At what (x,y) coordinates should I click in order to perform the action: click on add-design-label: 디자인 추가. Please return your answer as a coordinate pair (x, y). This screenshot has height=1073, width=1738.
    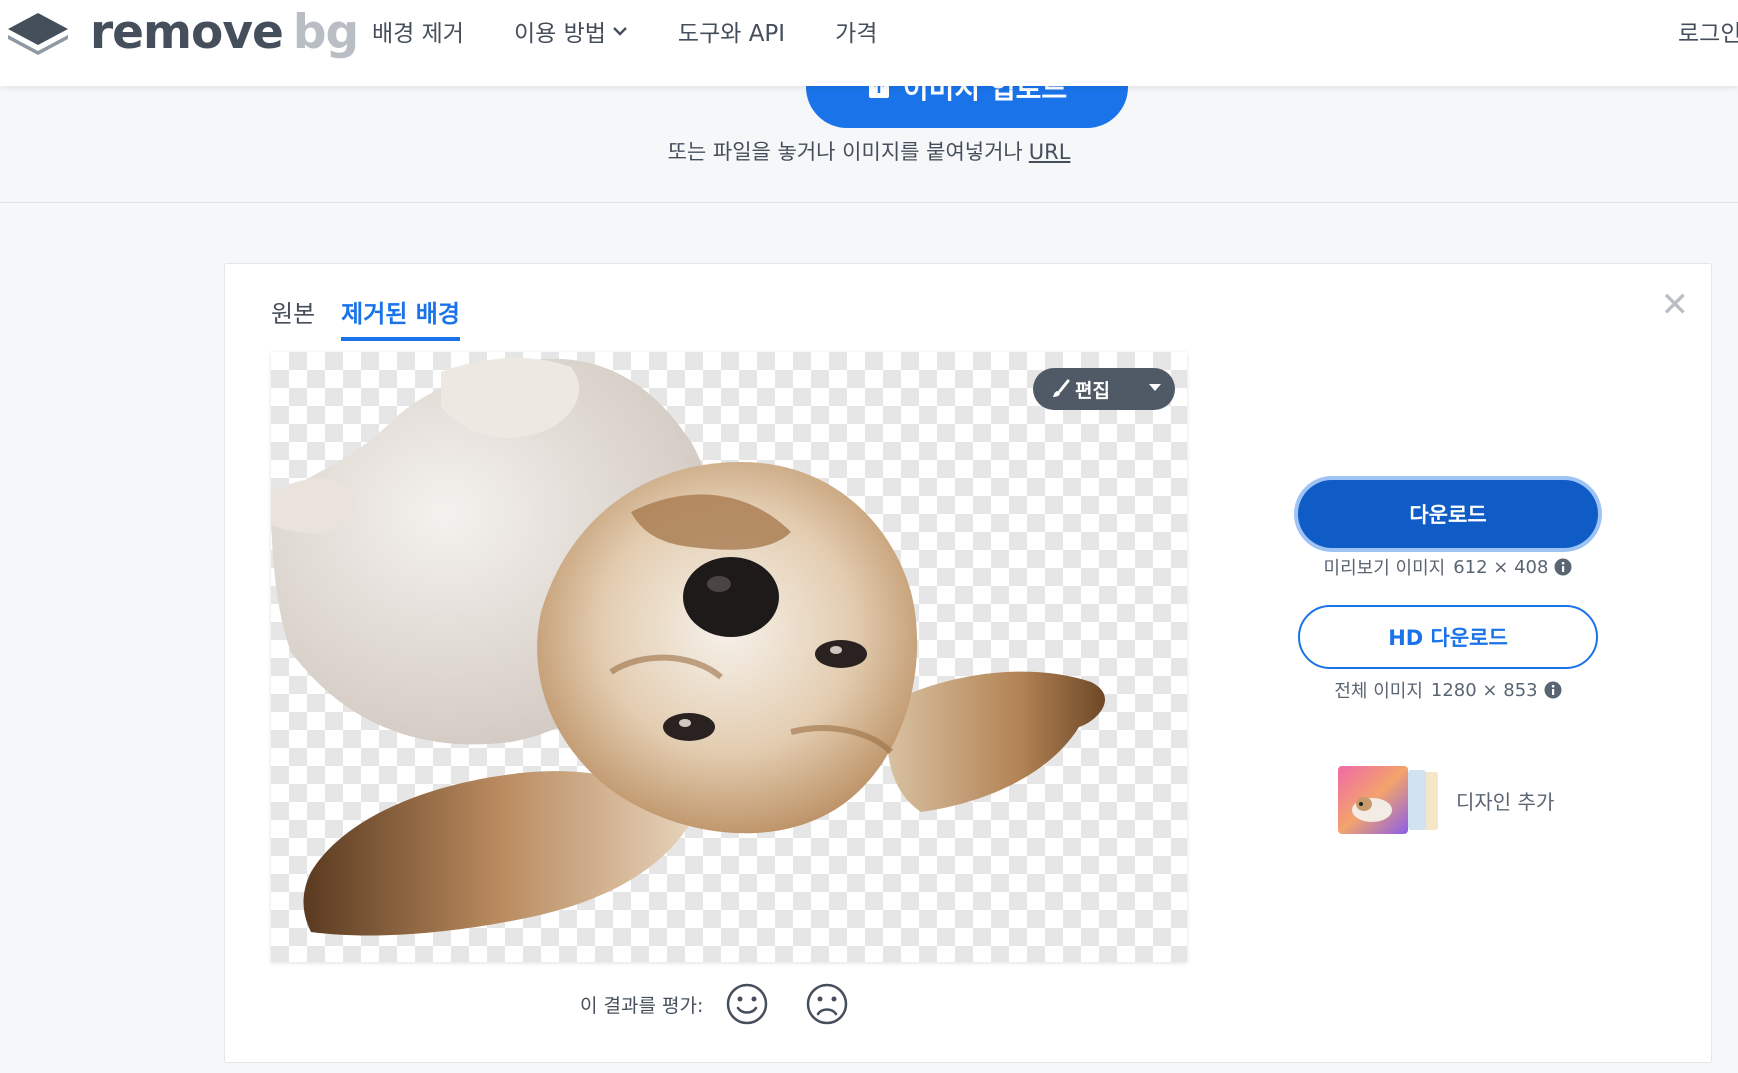
    Looking at the image, I should click on (1505, 801).